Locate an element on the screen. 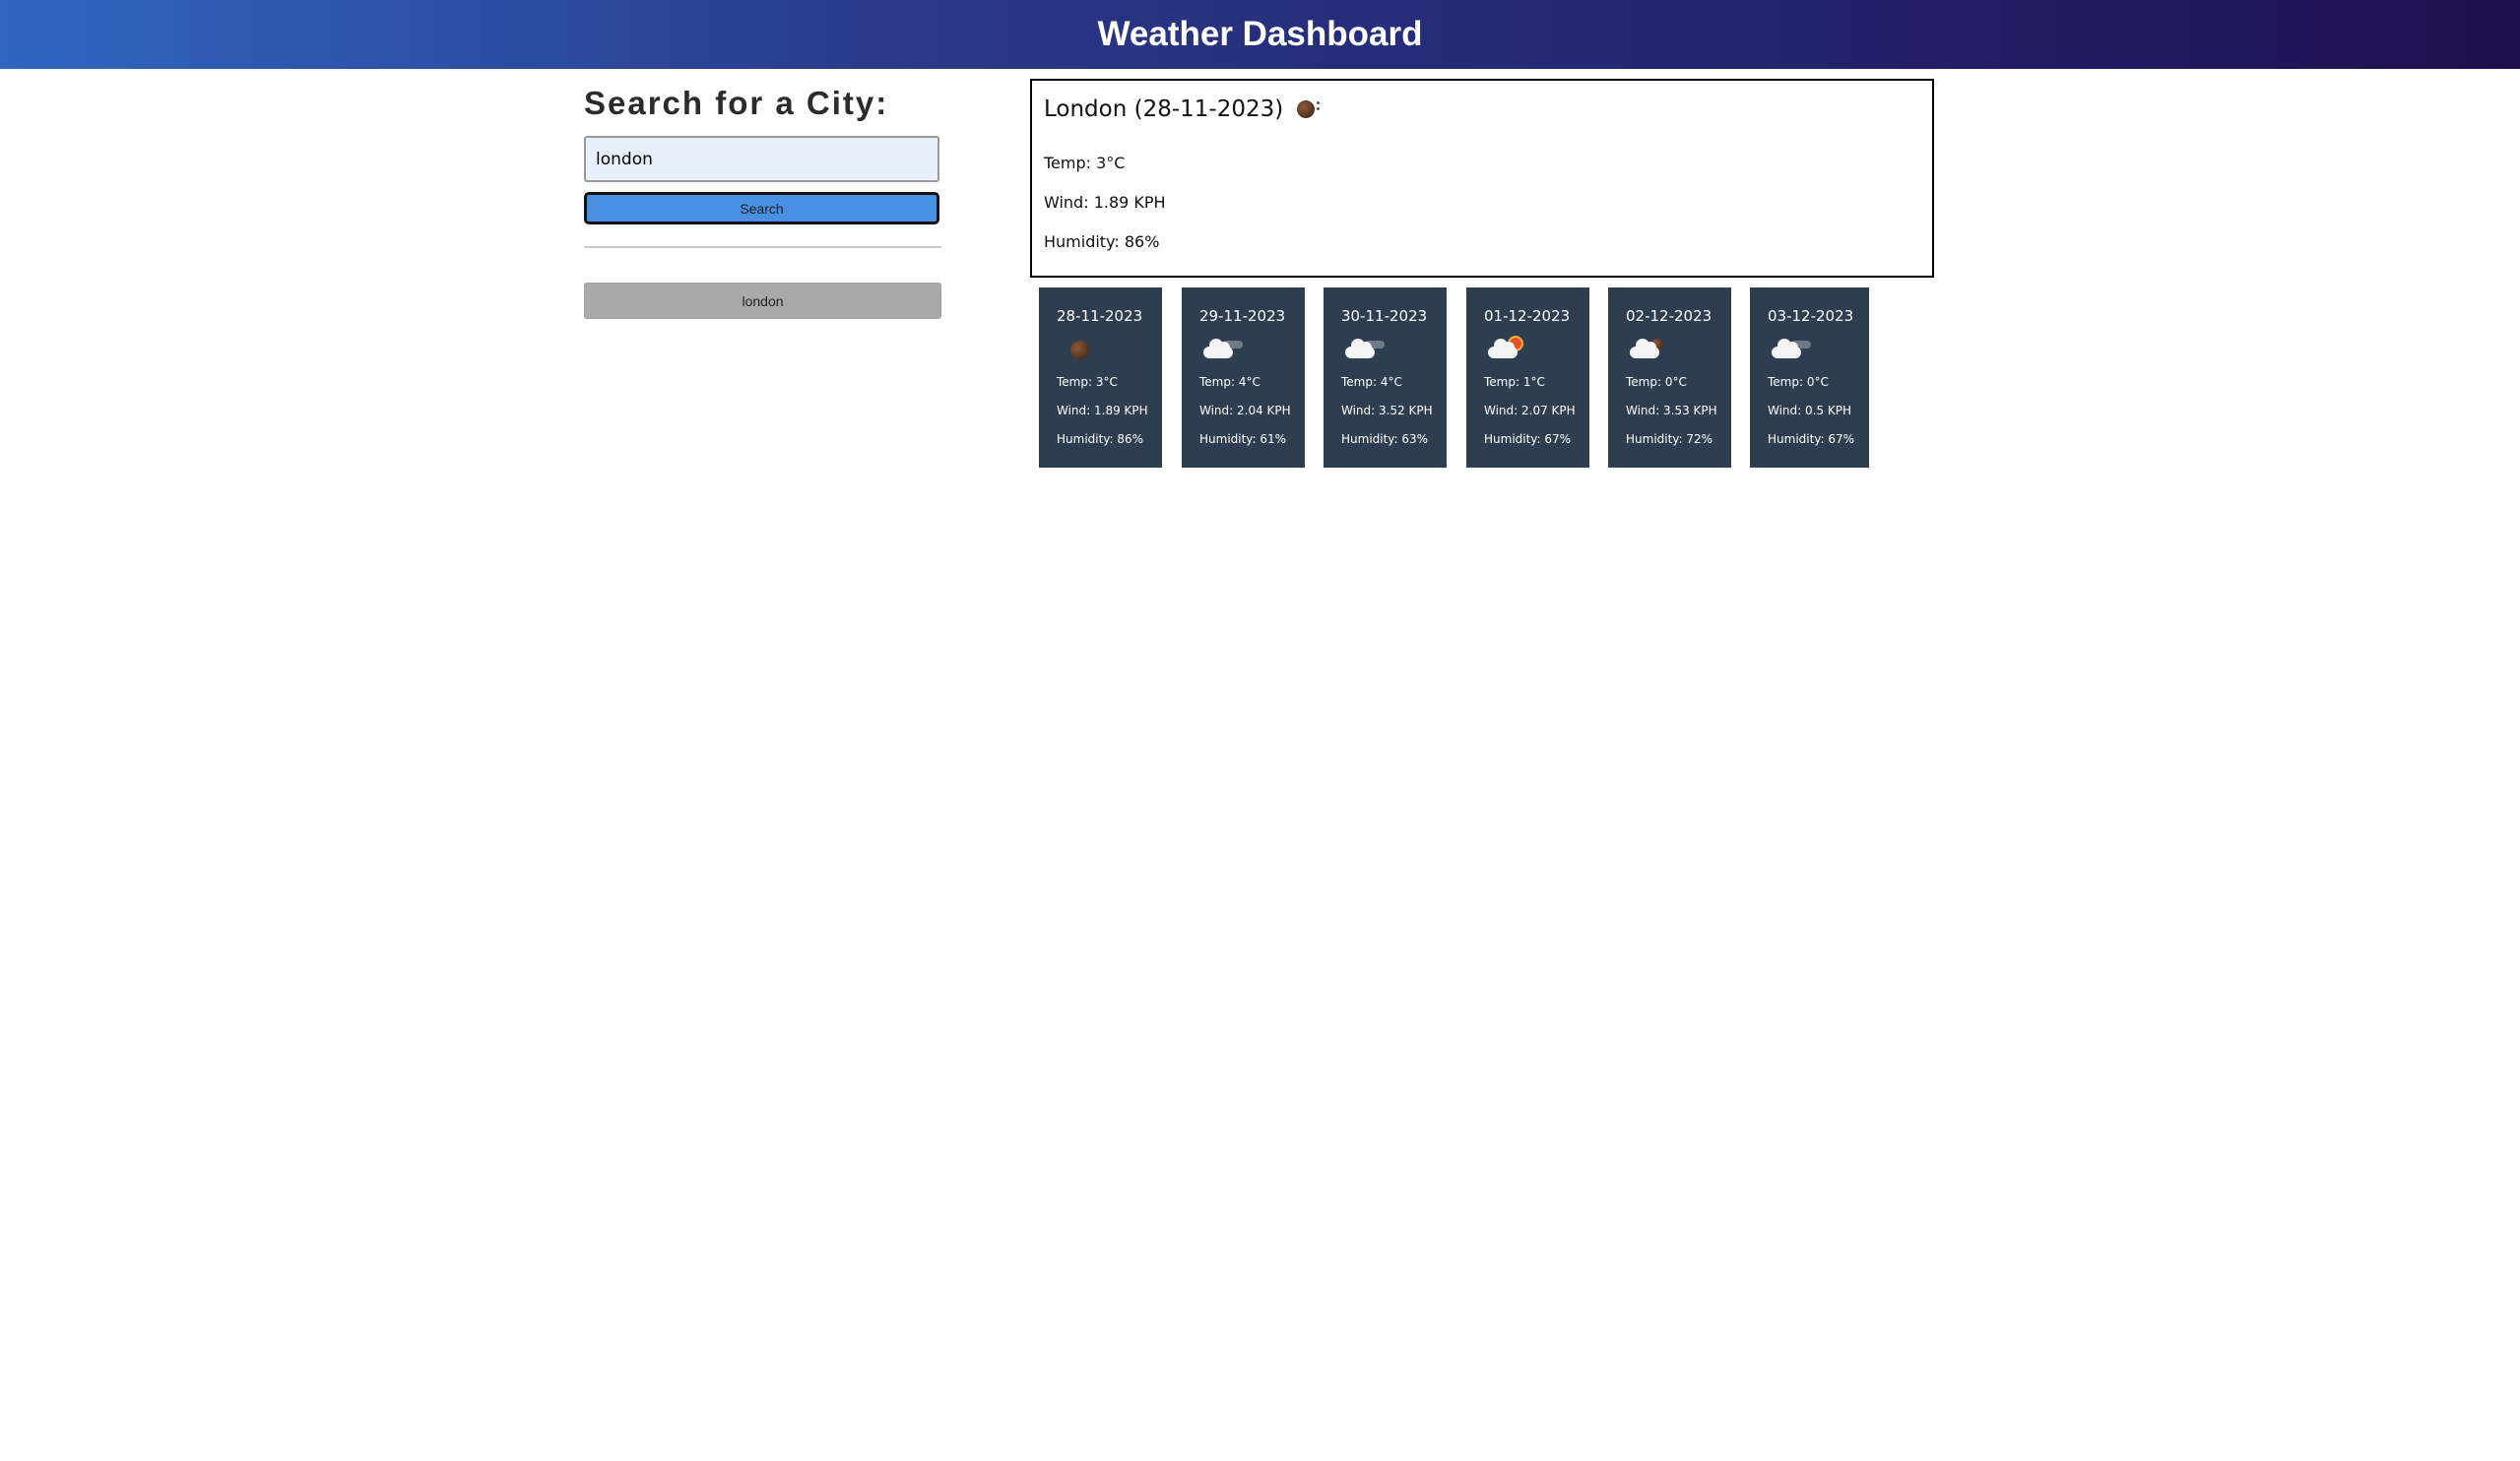  forecast-wind: Wind: 2.07 KPH is located at coordinates (1530, 410).